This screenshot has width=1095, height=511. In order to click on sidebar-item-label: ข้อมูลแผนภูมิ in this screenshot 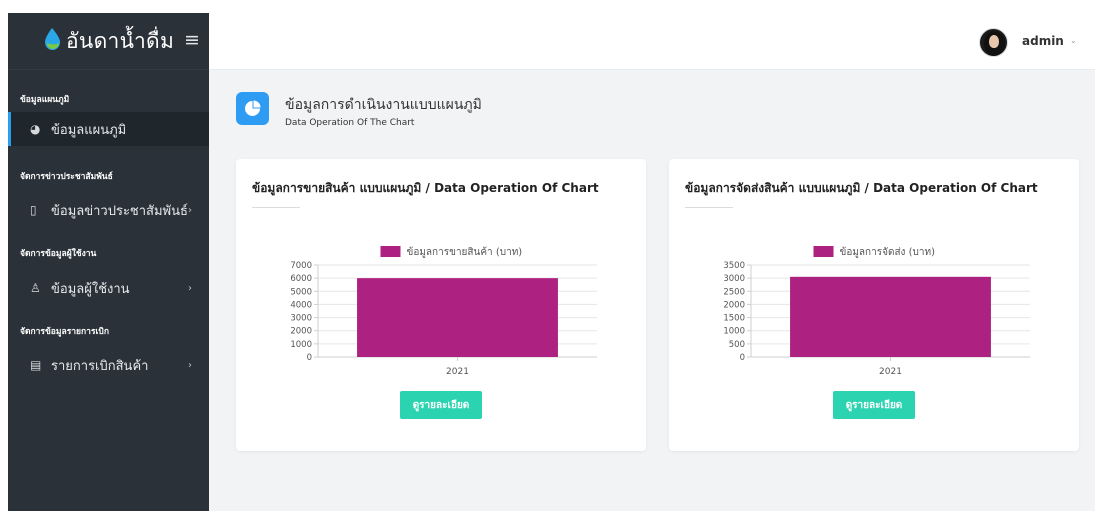, I will do `click(89, 130)`.